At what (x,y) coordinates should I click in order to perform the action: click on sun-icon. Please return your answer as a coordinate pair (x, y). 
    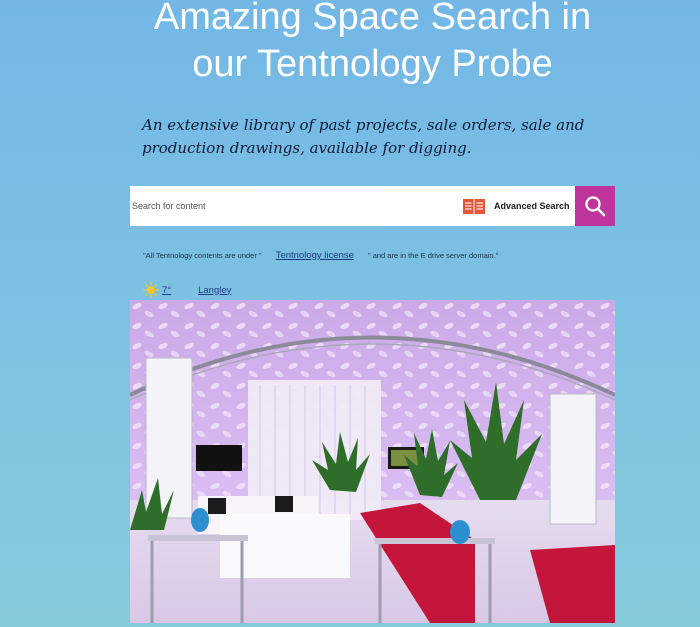
    Looking at the image, I should click on (151, 290).